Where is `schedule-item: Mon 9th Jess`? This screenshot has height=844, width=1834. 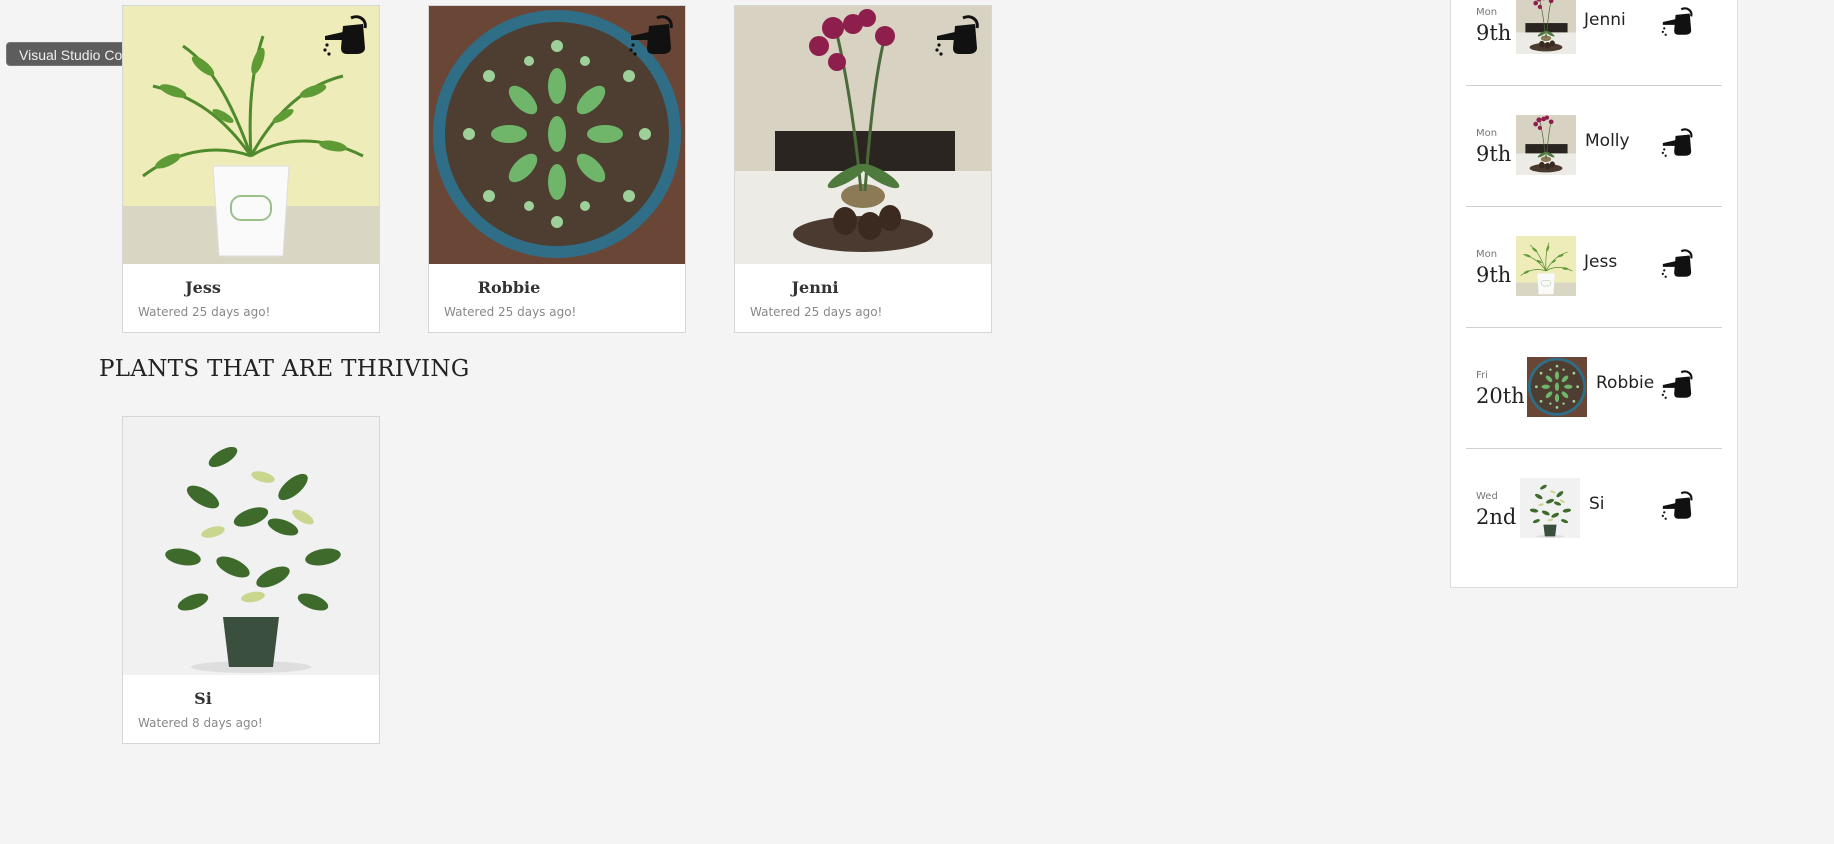
schedule-item: Mon 9th Jess is located at coordinates (1594, 267).